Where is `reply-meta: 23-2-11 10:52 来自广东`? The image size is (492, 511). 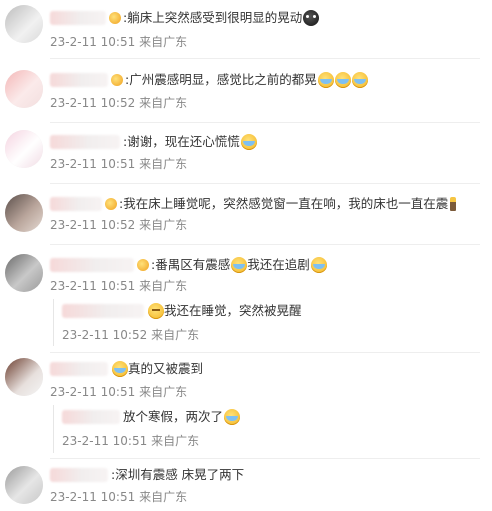
reply-meta: 23-2-11 10:52 来自广东 is located at coordinates (130, 335).